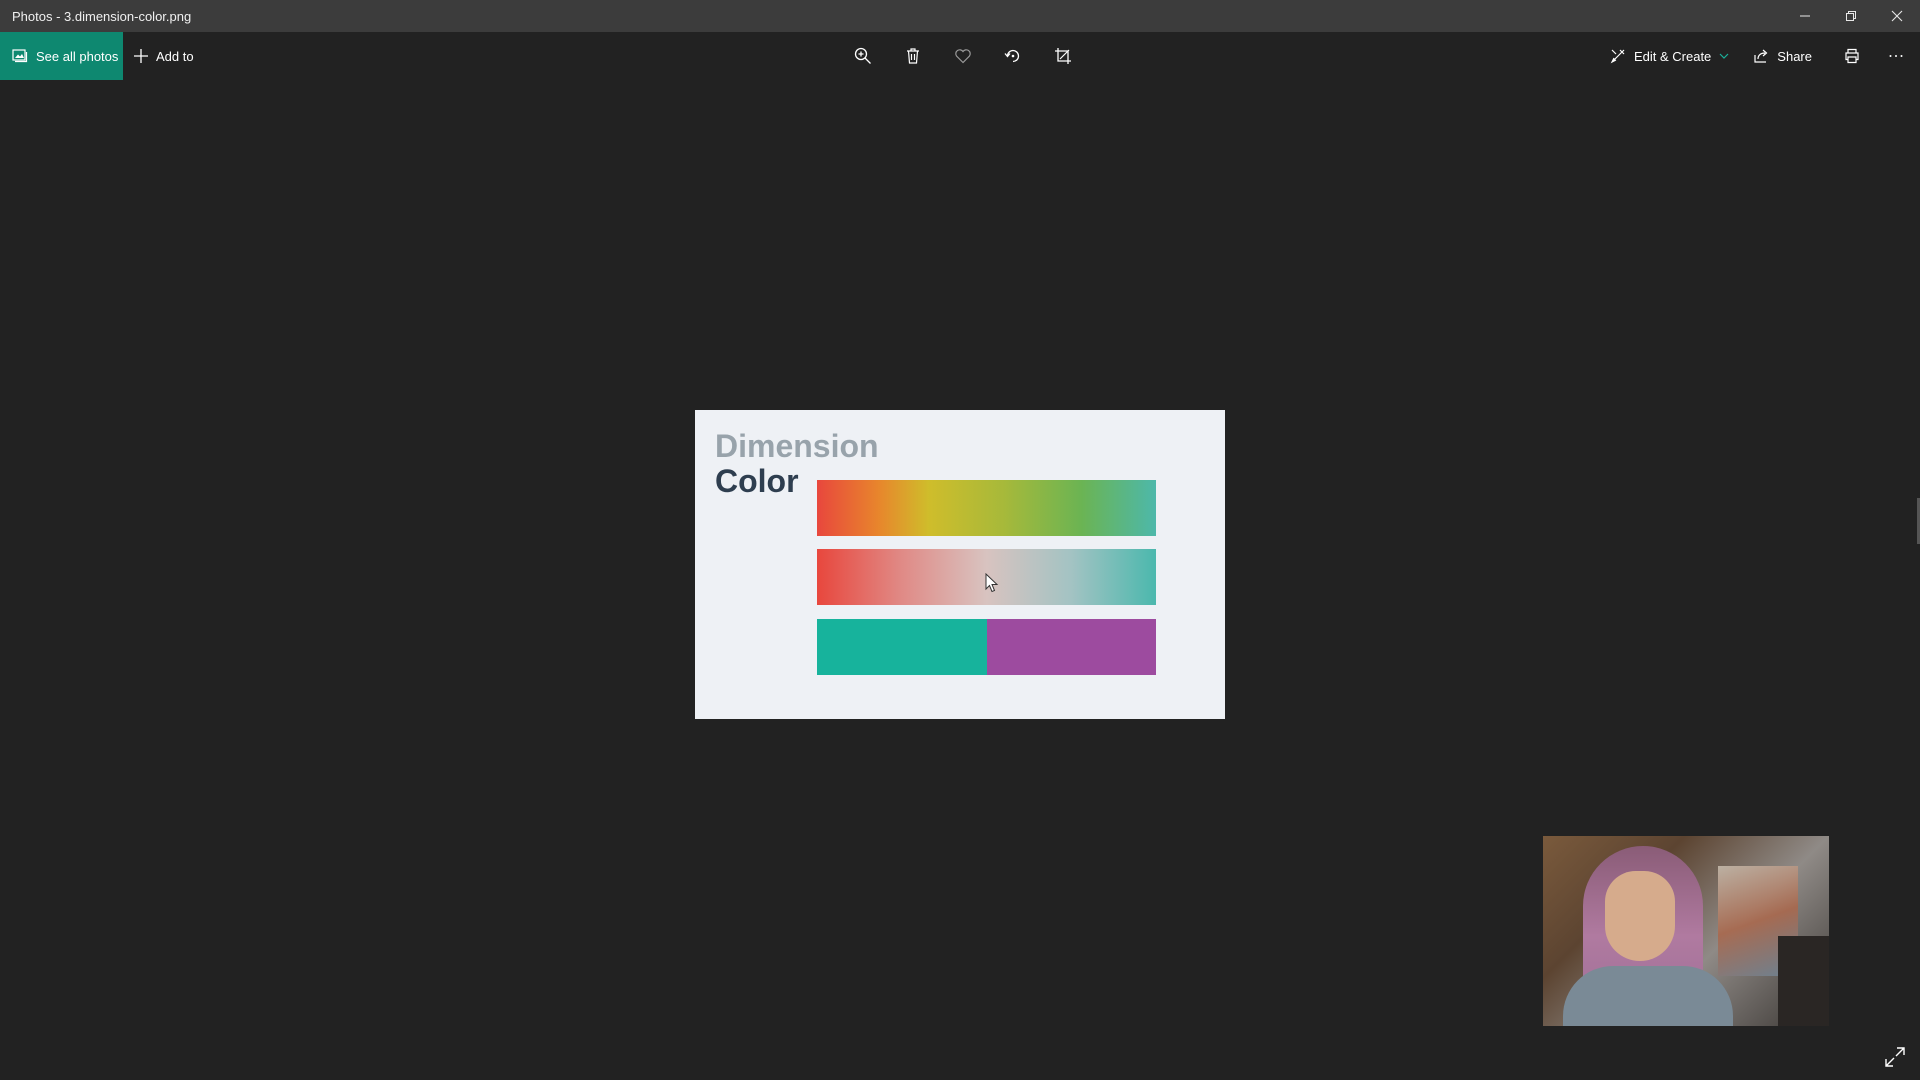  I want to click on teal-segment, so click(902, 647).